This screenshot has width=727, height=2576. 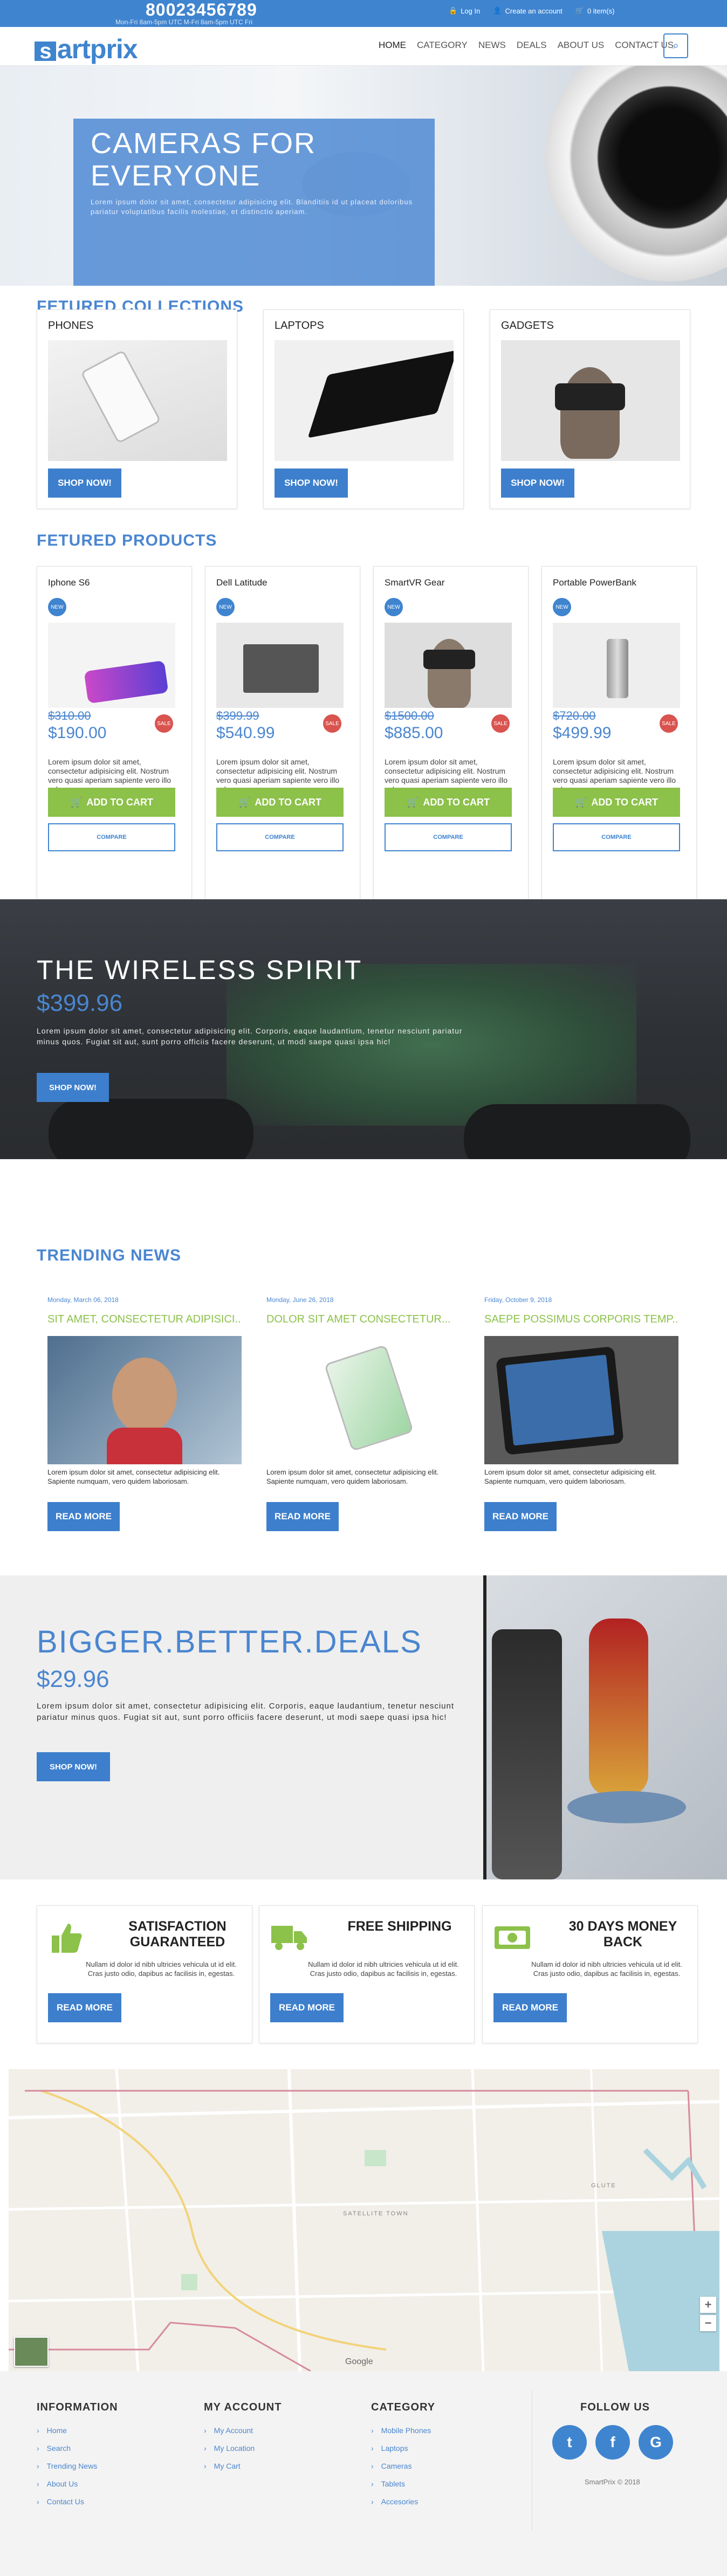 I want to click on cart-link: 🛒 0 item(s), so click(x=595, y=10).